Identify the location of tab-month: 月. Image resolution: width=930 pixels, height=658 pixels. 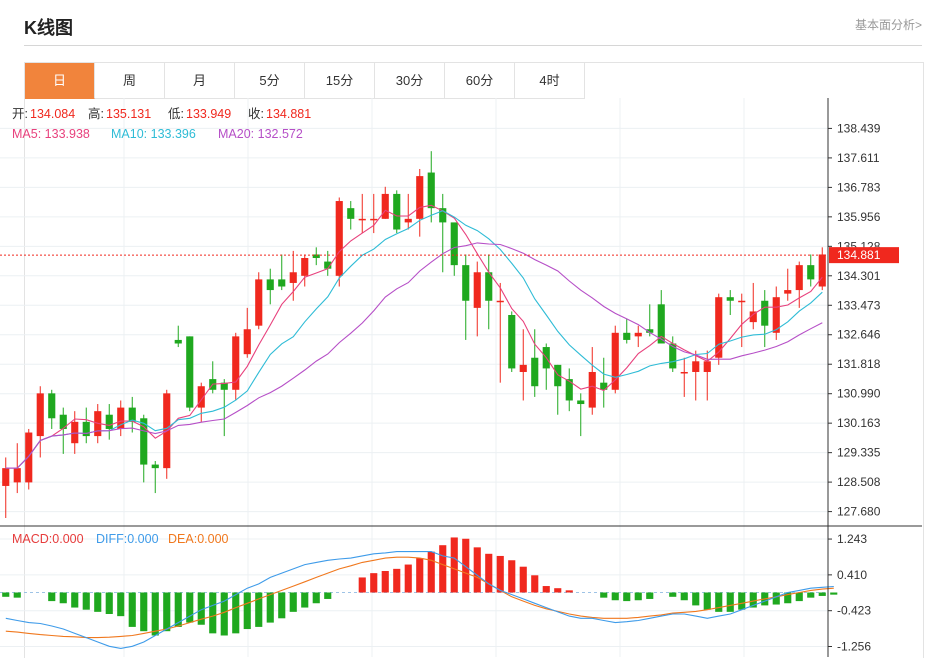
(200, 81).